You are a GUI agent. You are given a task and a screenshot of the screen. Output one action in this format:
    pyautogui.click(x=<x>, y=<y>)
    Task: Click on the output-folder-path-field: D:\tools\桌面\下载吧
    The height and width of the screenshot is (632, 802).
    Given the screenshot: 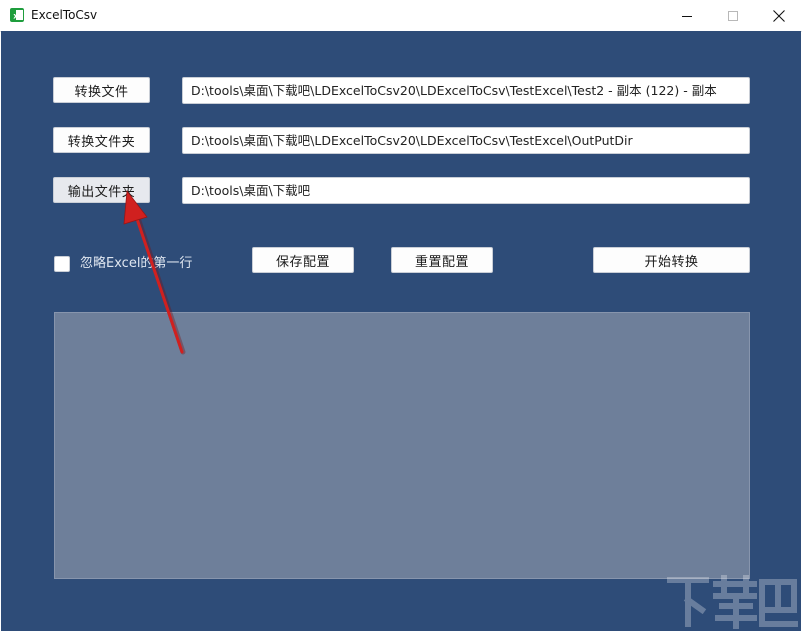 What is the action you would take?
    pyautogui.click(x=466, y=190)
    